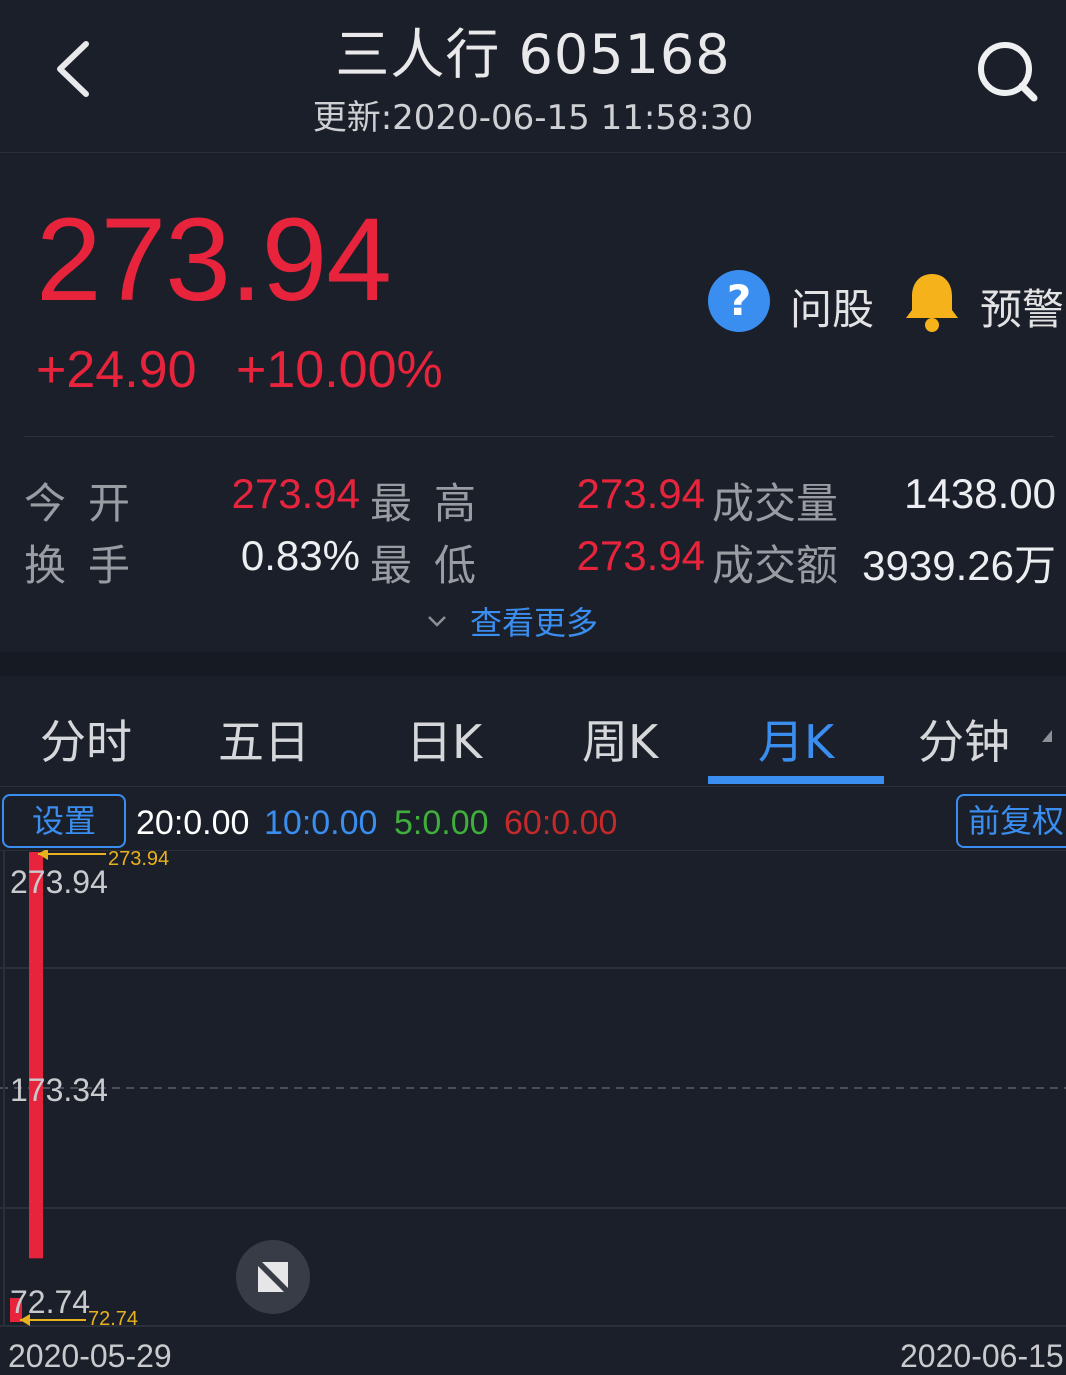  What do you see at coordinates (59, 1090) in the screenshot?
I see `y-tick-label: 173.34` at bounding box center [59, 1090].